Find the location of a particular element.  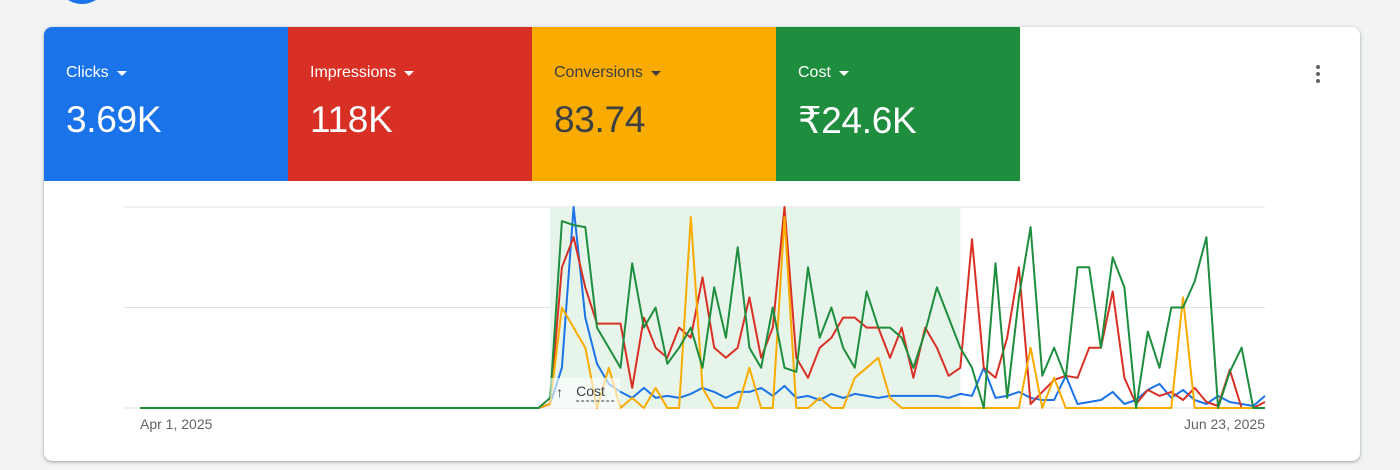

metric-tile-header: Cost is located at coordinates (909, 73).